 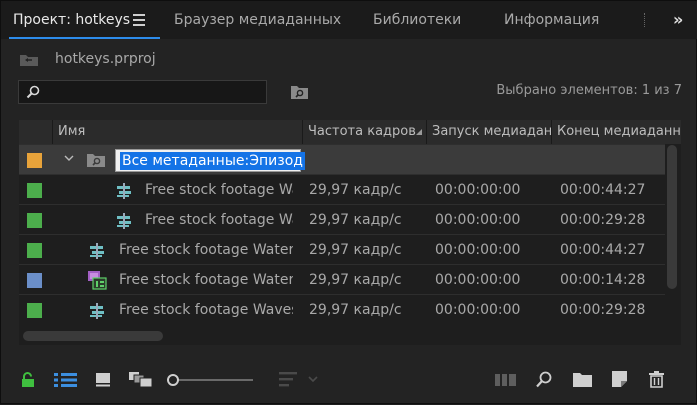 What do you see at coordinates (619, 131) in the screenshot?
I see `column-header-media-end-text: Конец медиаданн` at bounding box center [619, 131].